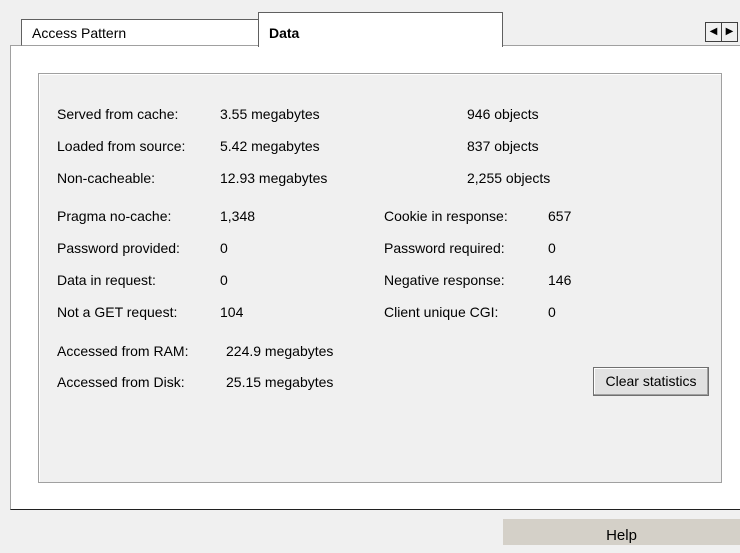 The width and height of the screenshot is (740, 553). I want to click on negative-response-value: 146, so click(560, 280).